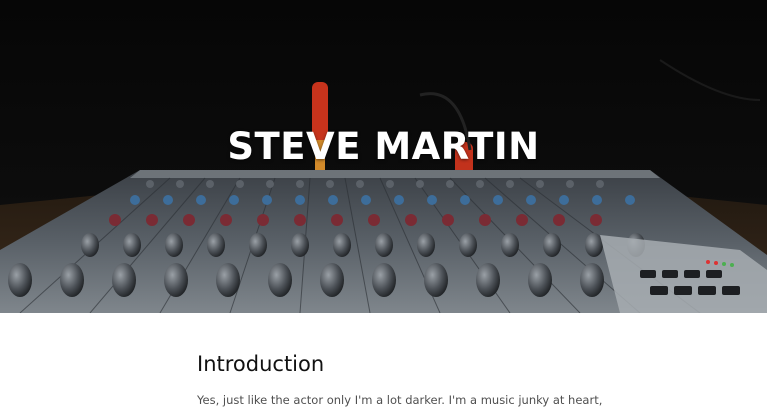 This screenshot has width=767, height=409. Describe the element at coordinates (383, 146) in the screenshot. I see `hero-title: STEVE MARTIN` at that location.